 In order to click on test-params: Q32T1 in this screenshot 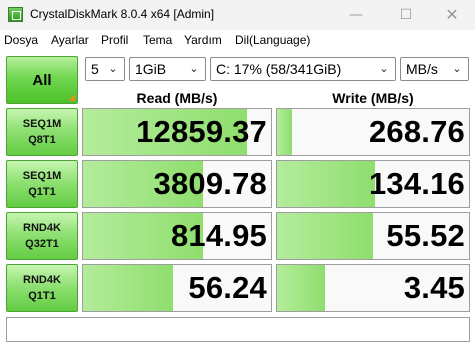, I will do `click(42, 244)`.